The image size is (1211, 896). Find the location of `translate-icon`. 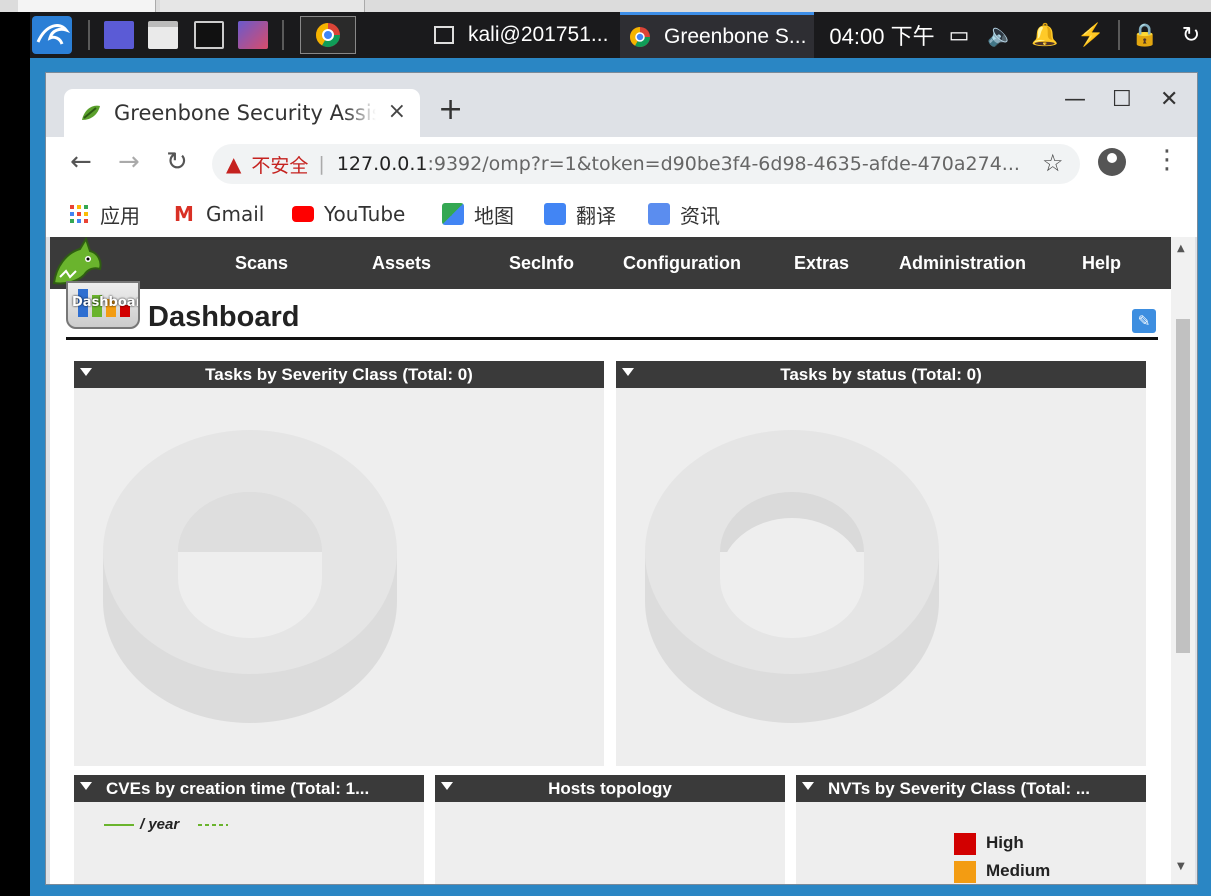

translate-icon is located at coordinates (555, 214).